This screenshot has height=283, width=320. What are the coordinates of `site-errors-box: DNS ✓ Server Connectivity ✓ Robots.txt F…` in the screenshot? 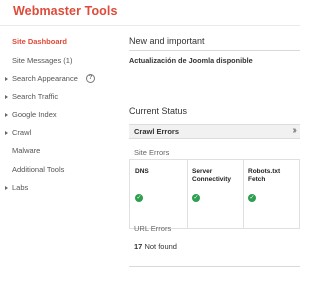 It's located at (214, 194).